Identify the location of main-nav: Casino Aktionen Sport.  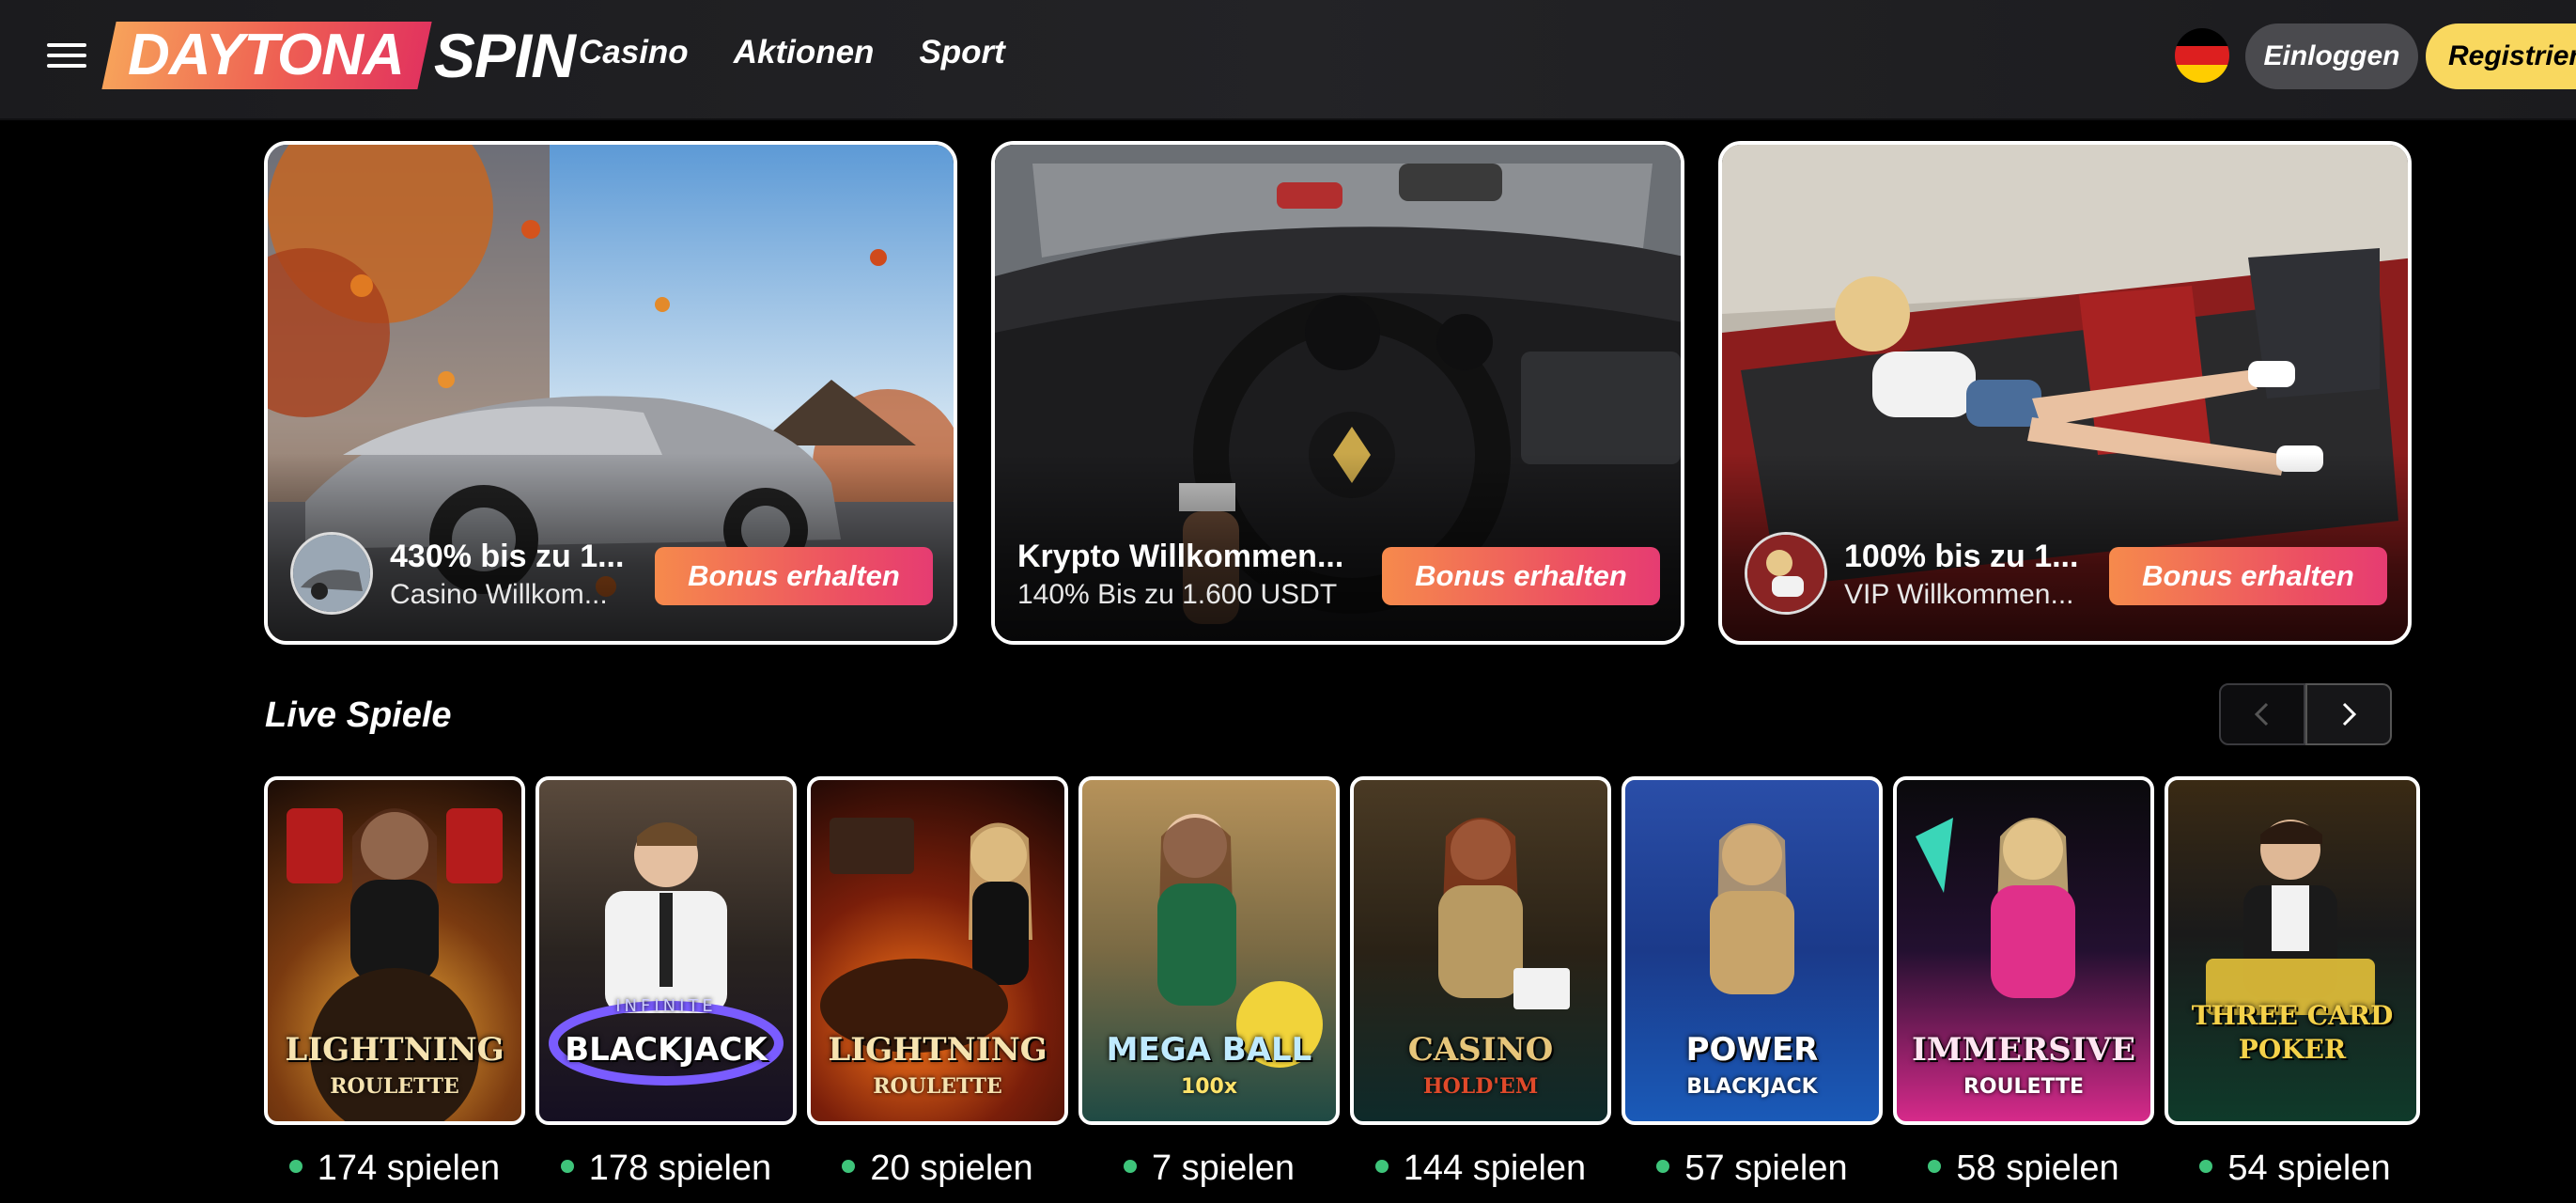
(792, 52).